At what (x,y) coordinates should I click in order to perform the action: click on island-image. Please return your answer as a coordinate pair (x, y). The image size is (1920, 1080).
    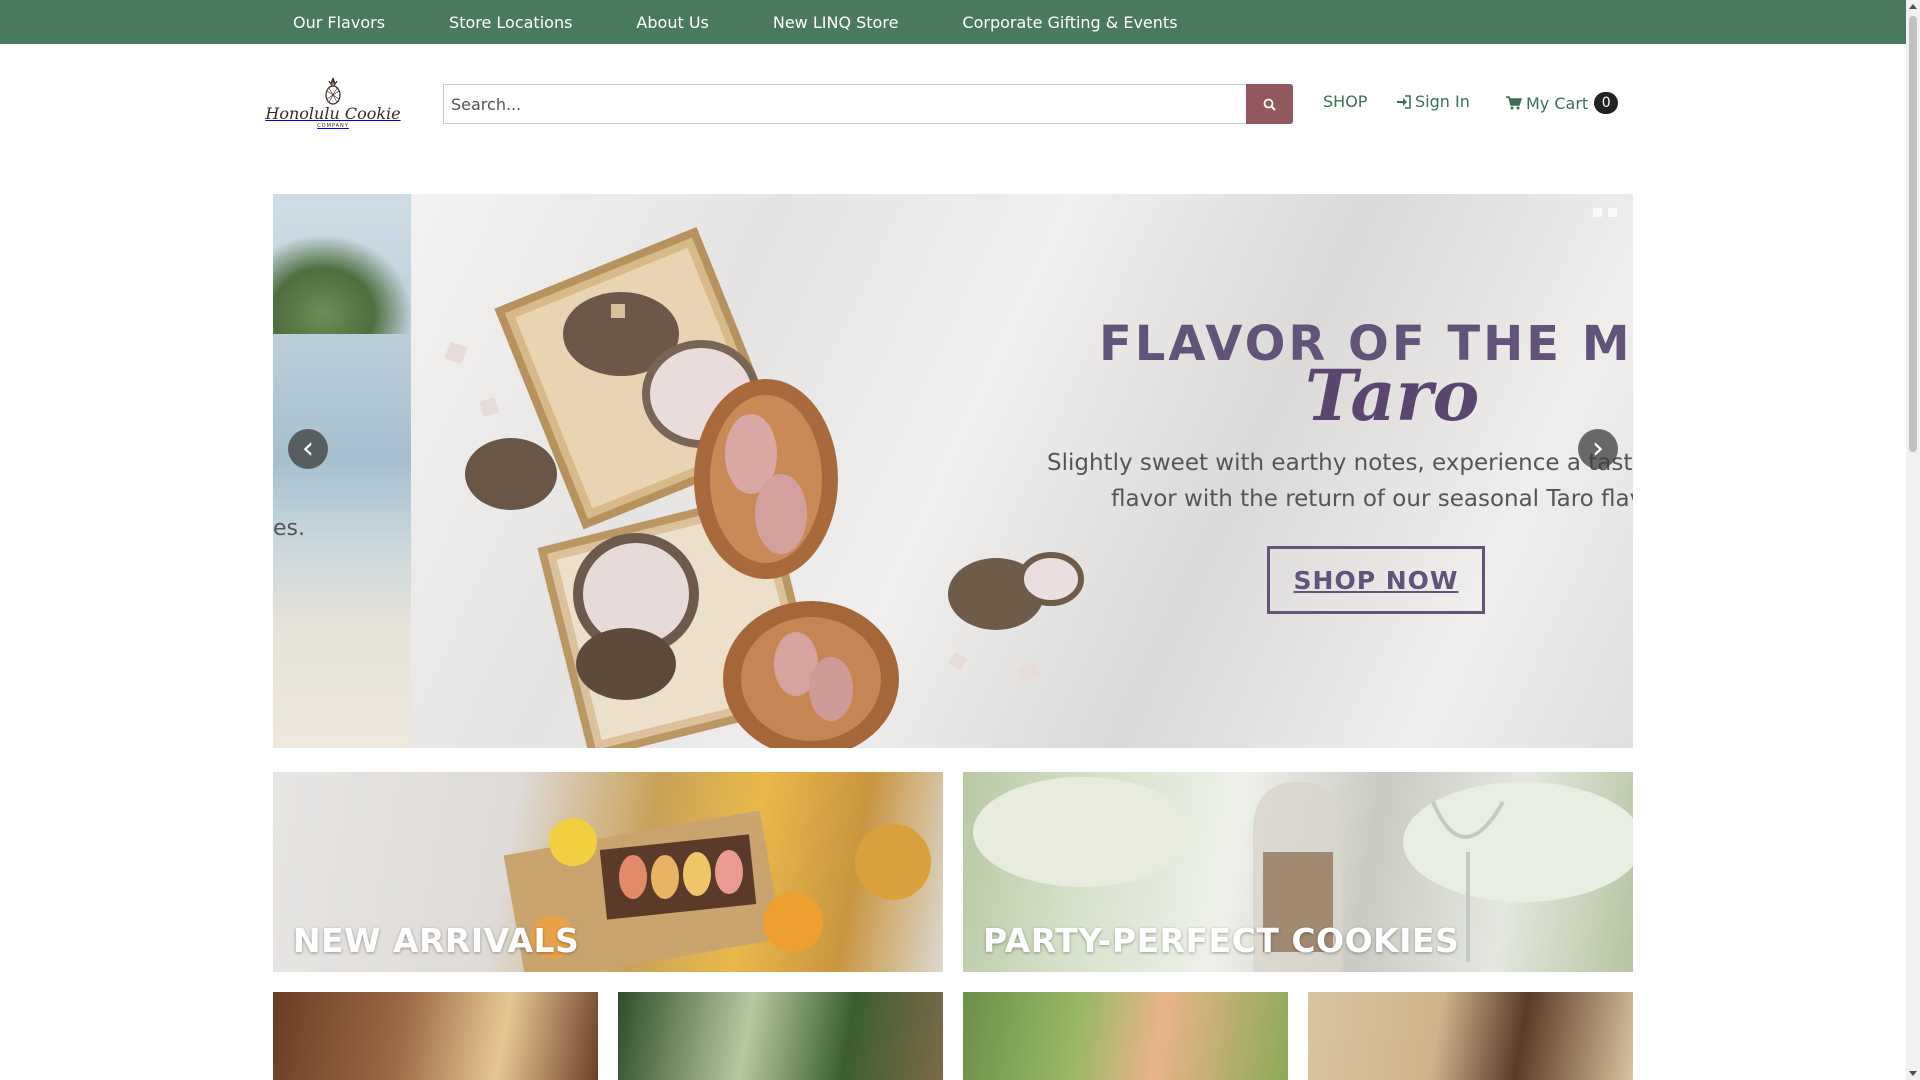
    Looking at the image, I should click on (342, 284).